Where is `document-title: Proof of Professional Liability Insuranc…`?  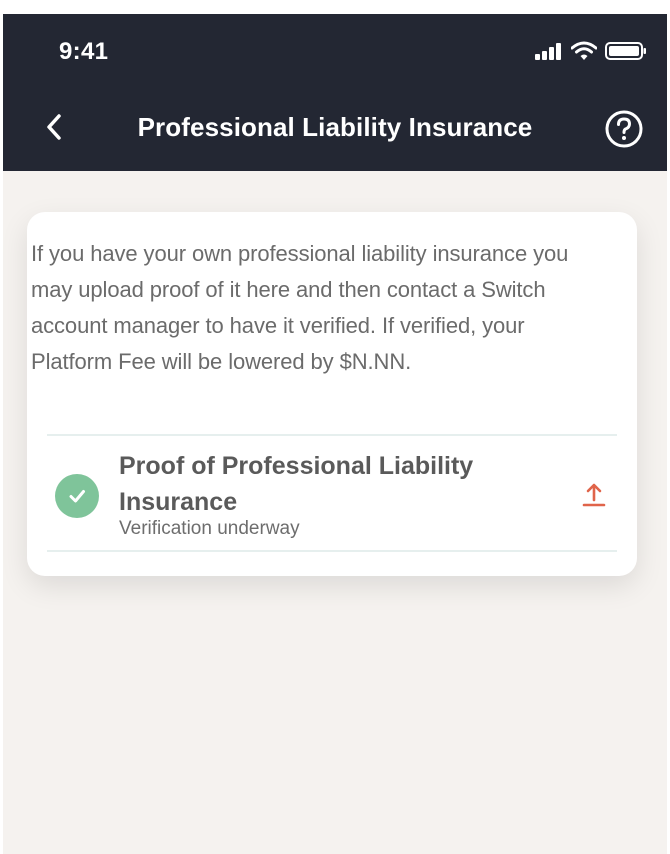
document-title: Proof of Professional Liability Insuranc… is located at coordinates (296, 484).